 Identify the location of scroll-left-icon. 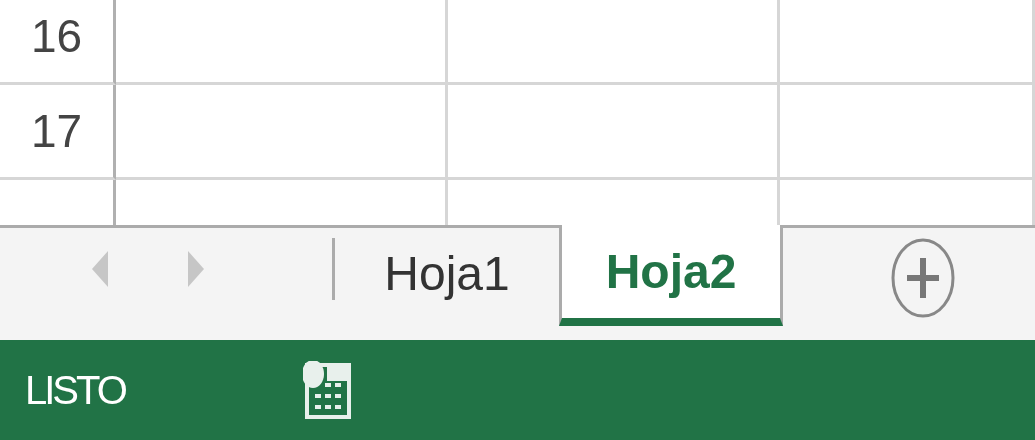
(100, 269).